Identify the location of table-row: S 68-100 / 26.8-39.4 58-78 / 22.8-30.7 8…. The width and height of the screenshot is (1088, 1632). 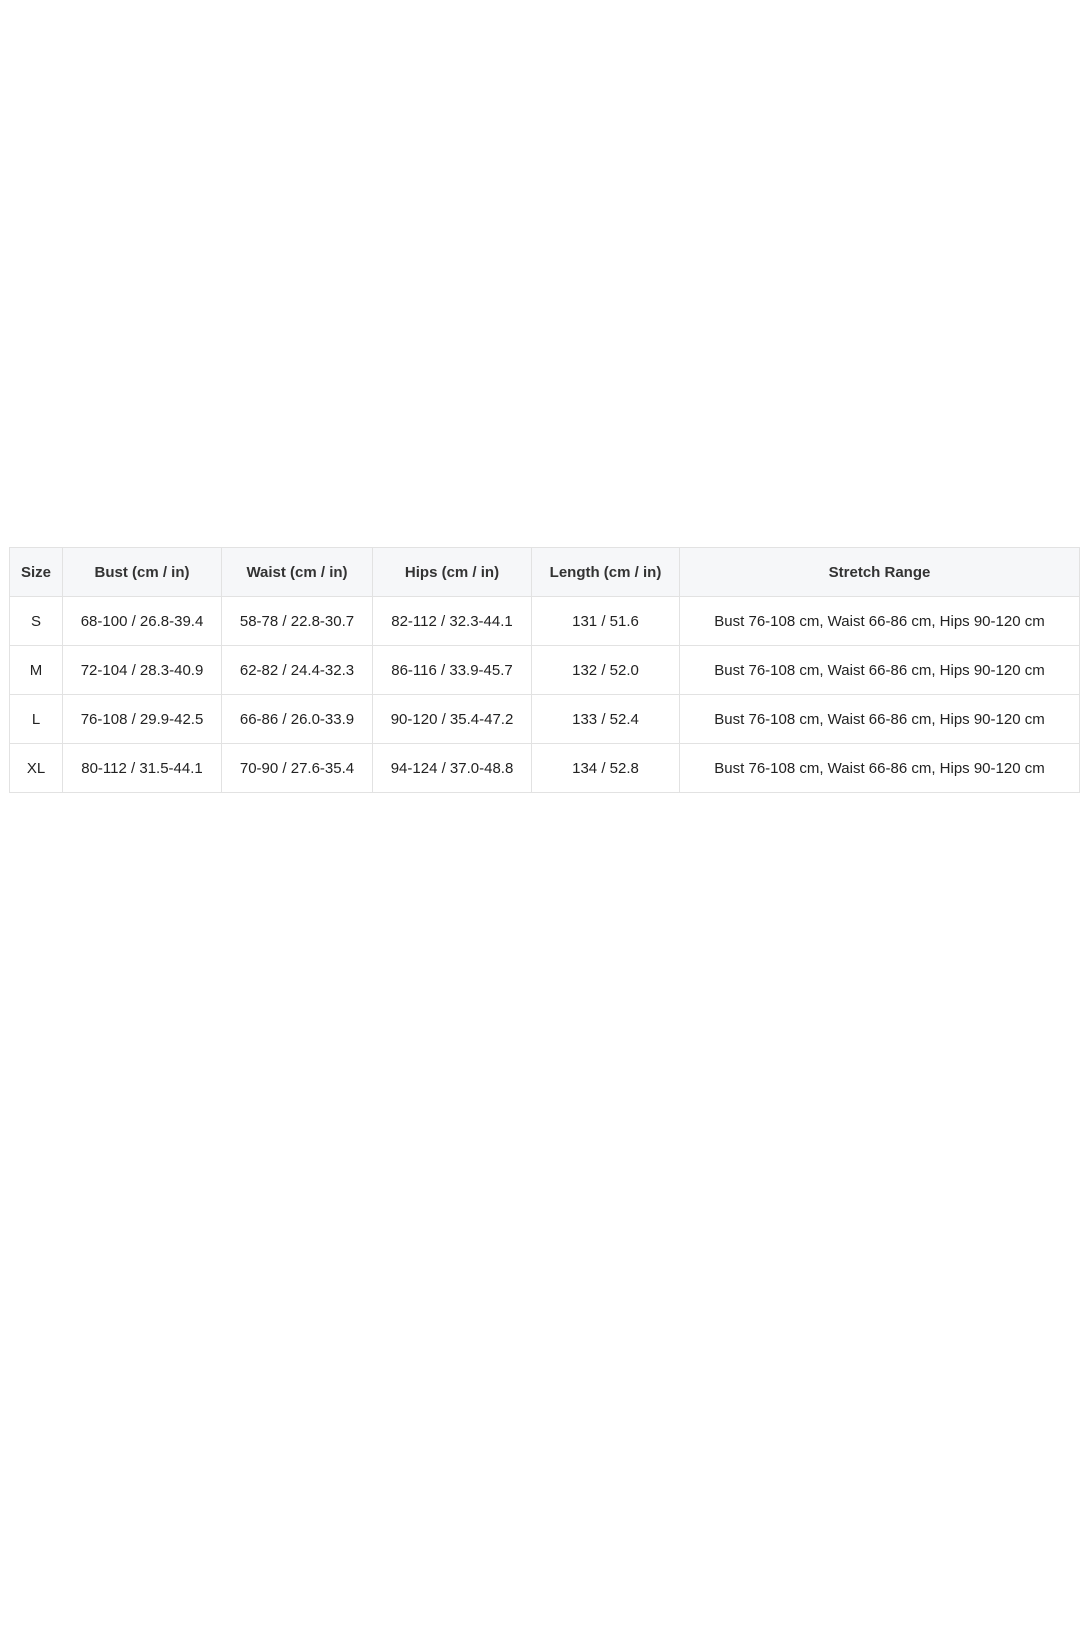
(544, 621).